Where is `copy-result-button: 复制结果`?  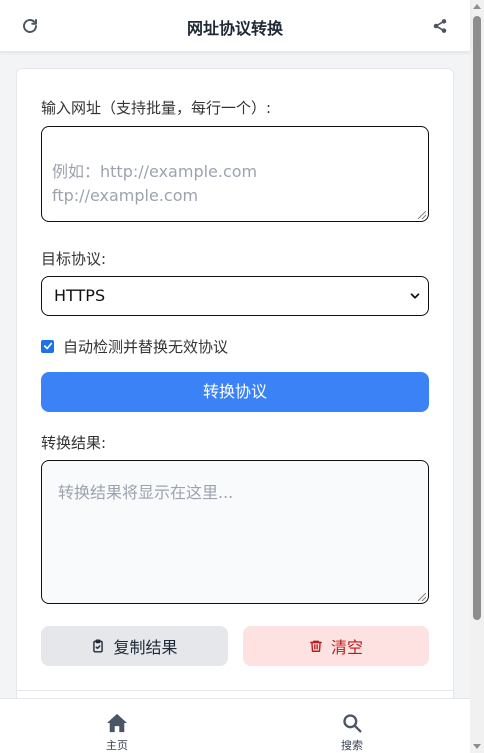
copy-result-button: 复制结果 is located at coordinates (134, 646).